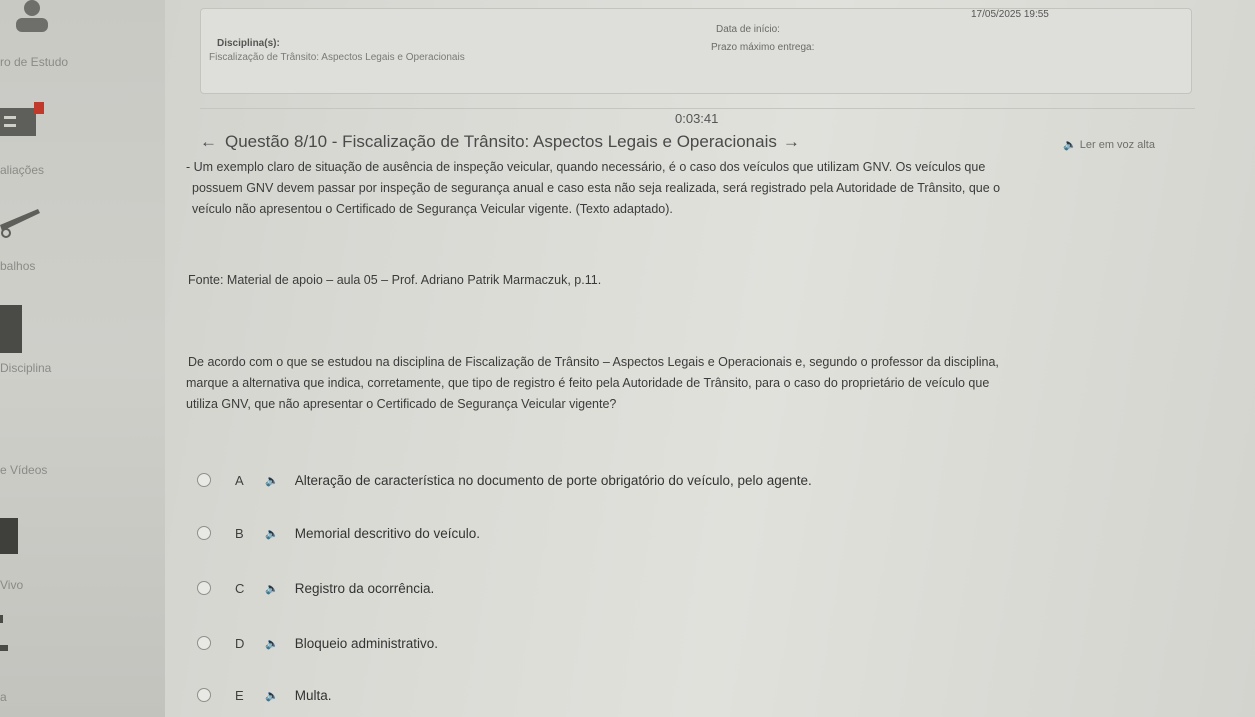 Image resolution: width=1255 pixels, height=717 pixels. What do you see at coordinates (11, 329) in the screenshot?
I see `book-icon` at bounding box center [11, 329].